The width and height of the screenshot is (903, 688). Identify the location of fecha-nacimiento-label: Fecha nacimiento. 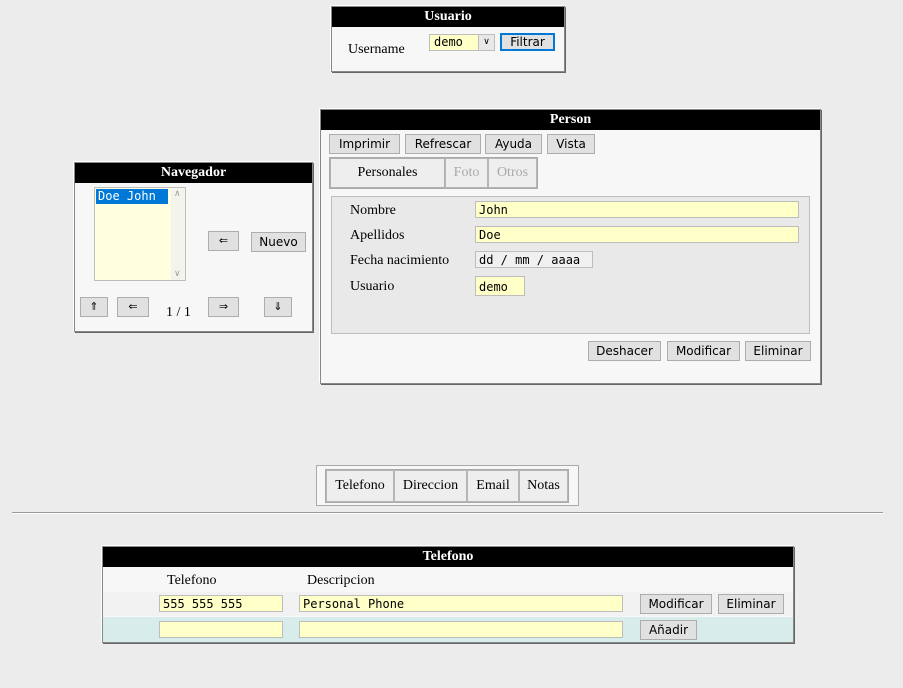
(400, 260).